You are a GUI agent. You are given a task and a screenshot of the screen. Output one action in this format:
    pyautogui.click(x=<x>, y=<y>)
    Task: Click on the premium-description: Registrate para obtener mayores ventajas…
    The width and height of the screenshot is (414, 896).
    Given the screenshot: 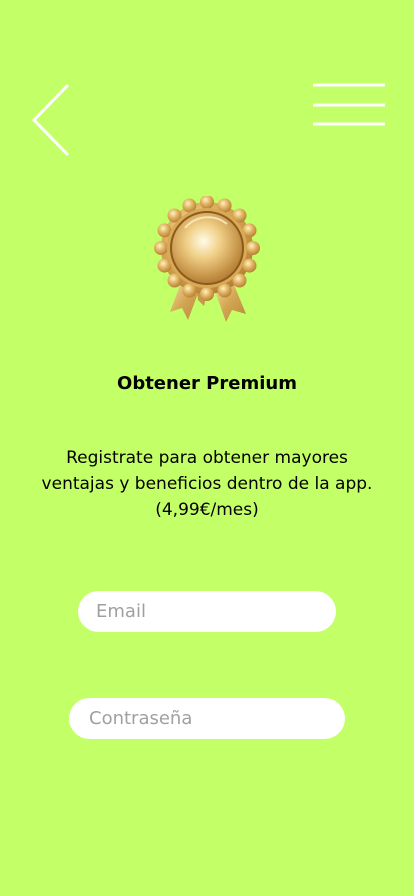 What is the action you would take?
    pyautogui.click(x=207, y=484)
    